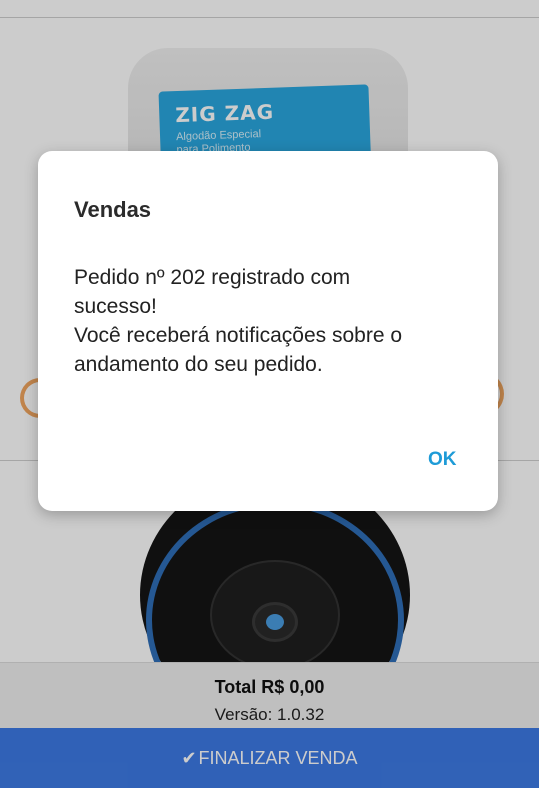  Describe the element at coordinates (442, 460) in the screenshot. I see `ok-button: OK` at that location.